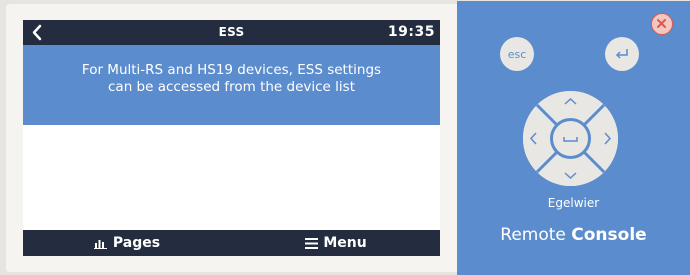  I want to click on pages-label: Pages, so click(136, 243).